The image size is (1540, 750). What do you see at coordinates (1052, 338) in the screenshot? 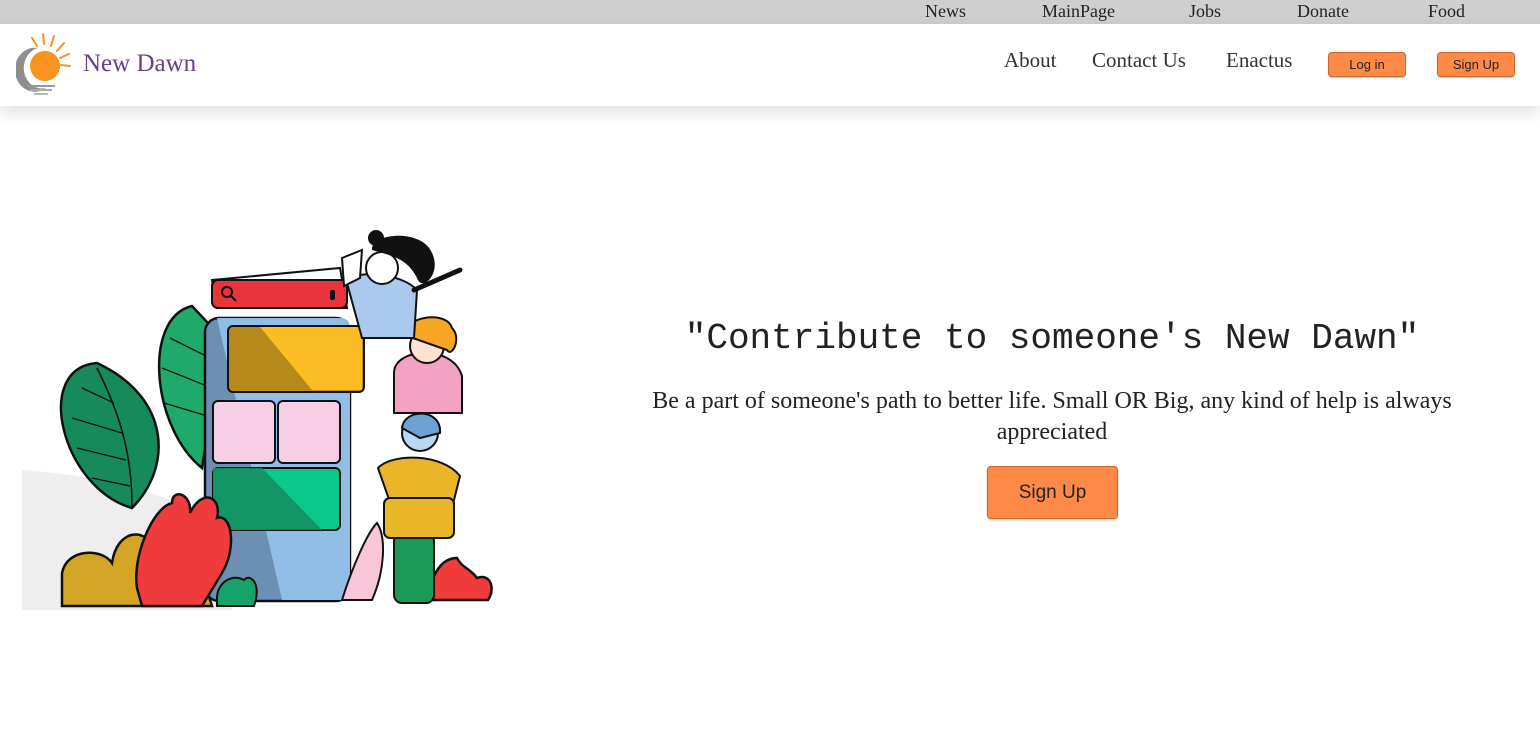
I see `hero-title: "Contribute to someone's New Dawn"` at bounding box center [1052, 338].